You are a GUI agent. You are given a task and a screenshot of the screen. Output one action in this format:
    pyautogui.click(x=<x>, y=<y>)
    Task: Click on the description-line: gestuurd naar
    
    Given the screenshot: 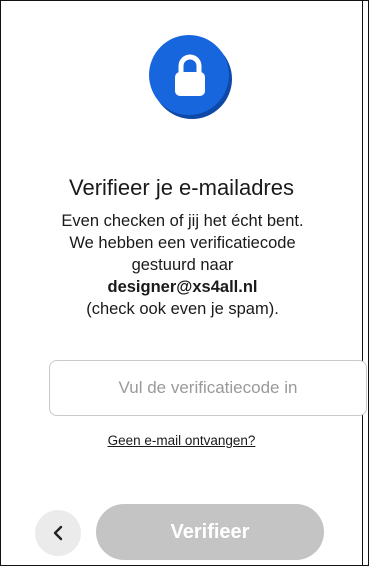 What is the action you would take?
    pyautogui.click(x=182, y=265)
    